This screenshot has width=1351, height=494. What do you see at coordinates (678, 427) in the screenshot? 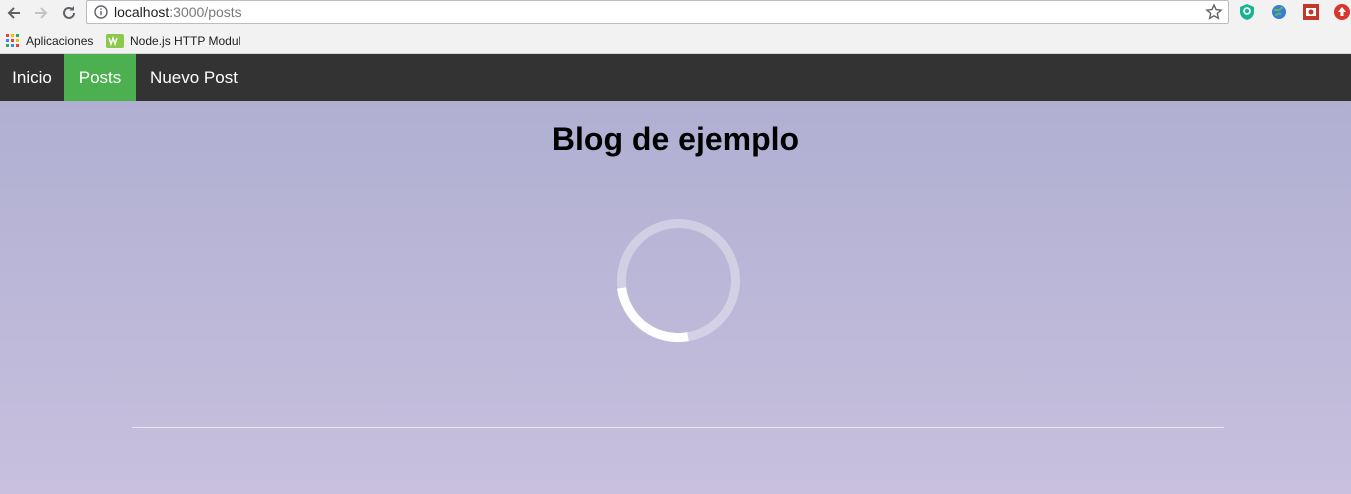
I see `content-divider` at bounding box center [678, 427].